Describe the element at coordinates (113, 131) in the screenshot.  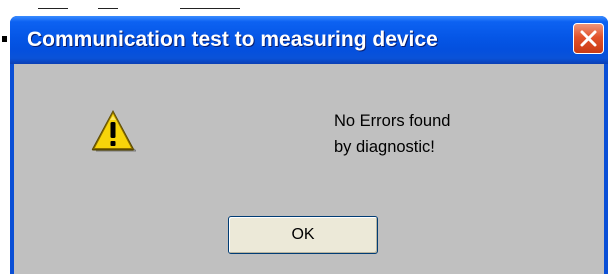
I see `warning-icon` at that location.